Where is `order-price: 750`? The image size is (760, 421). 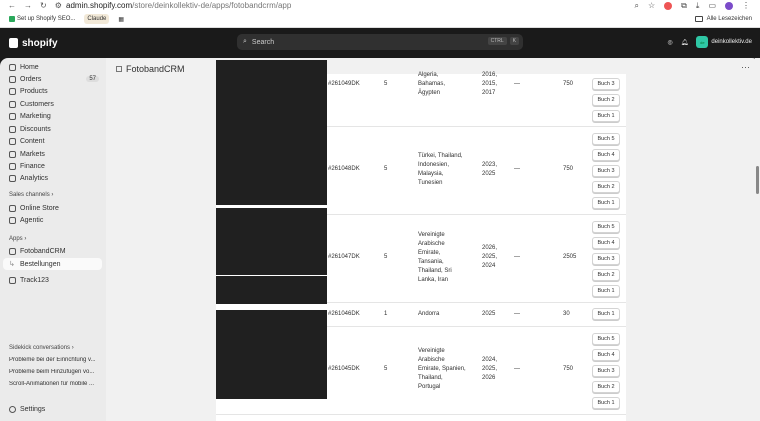 order-price: 750 is located at coordinates (568, 169).